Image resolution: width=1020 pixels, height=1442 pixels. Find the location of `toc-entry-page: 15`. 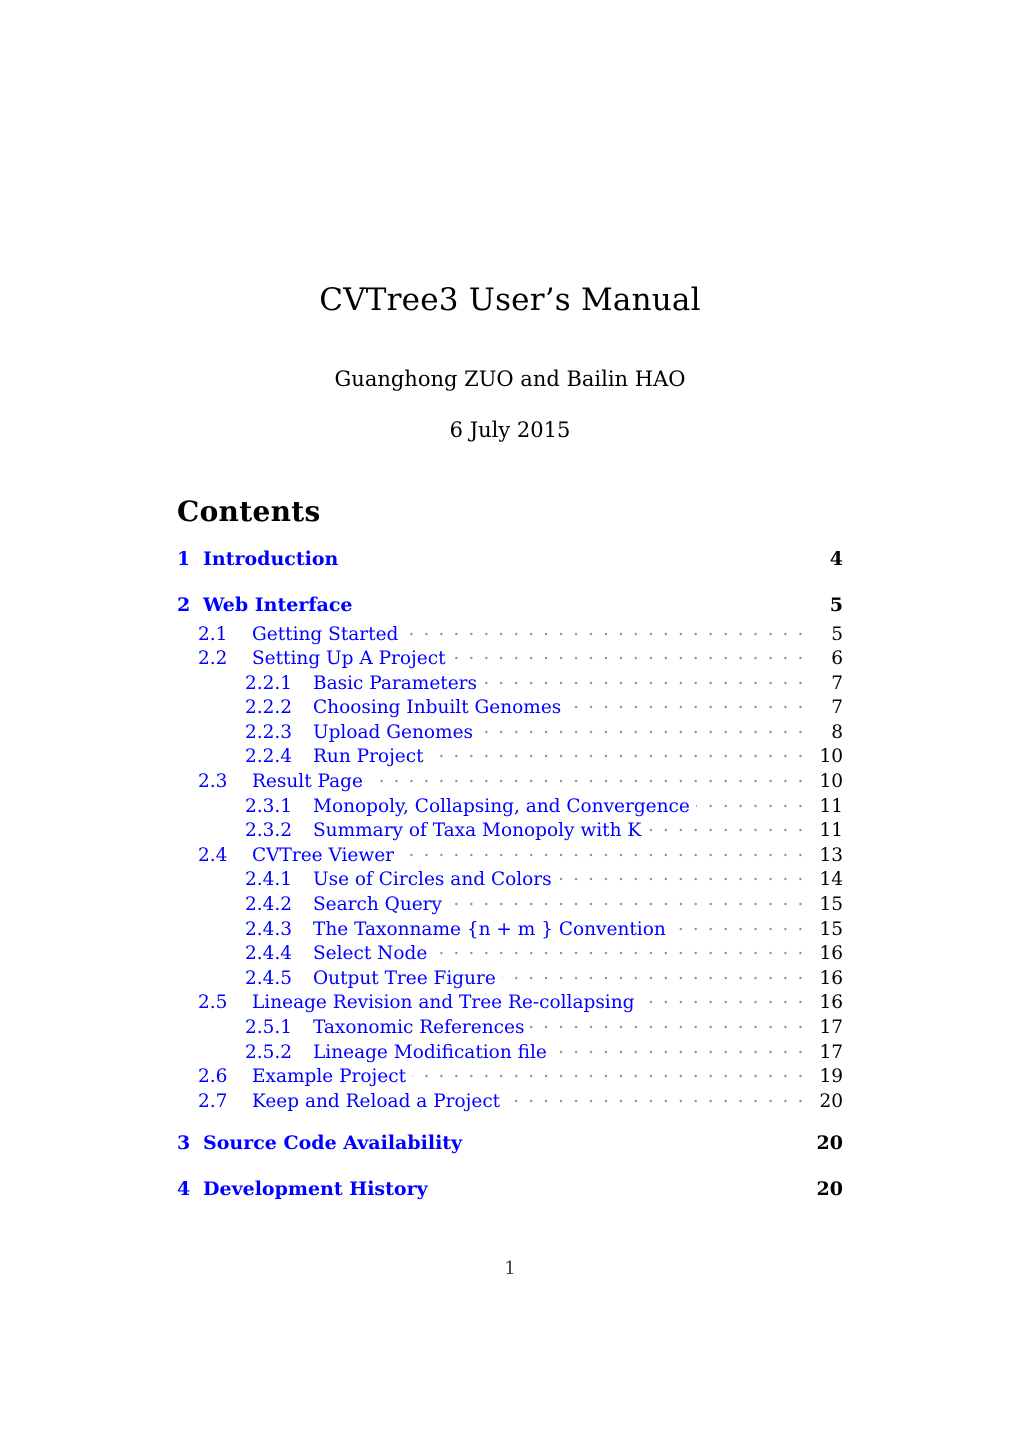

toc-entry-page: 15 is located at coordinates (831, 929).